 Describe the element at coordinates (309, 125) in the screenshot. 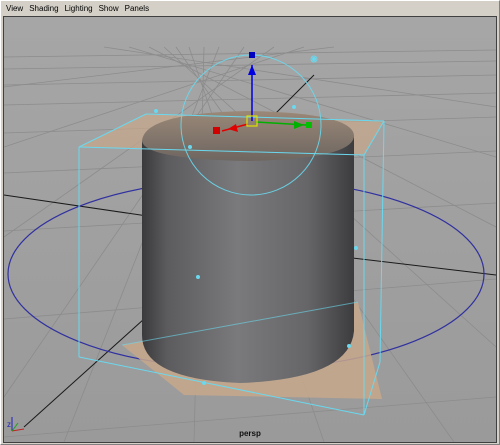

I see `manip-x-handle-icon` at that location.